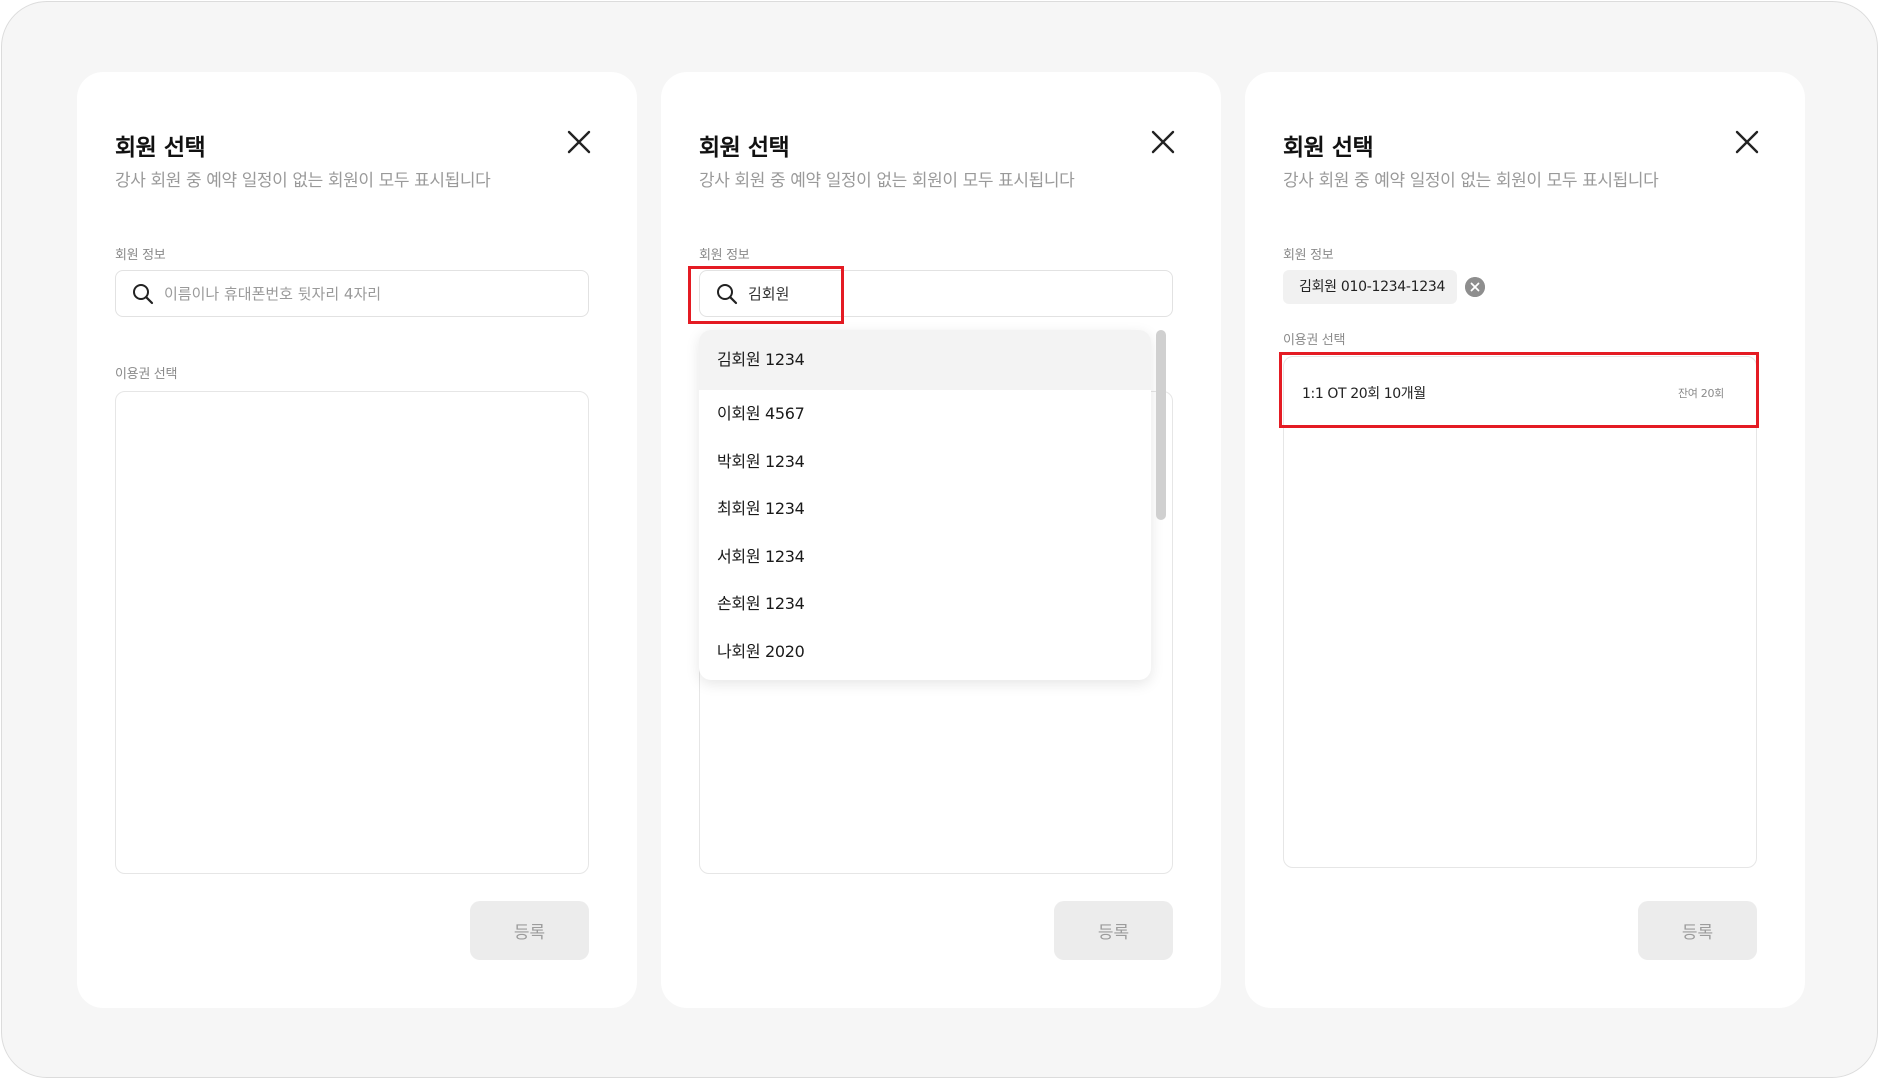 This screenshot has height=1080, width=1880. What do you see at coordinates (766, 295) in the screenshot?
I see `highlight-search-query` at bounding box center [766, 295].